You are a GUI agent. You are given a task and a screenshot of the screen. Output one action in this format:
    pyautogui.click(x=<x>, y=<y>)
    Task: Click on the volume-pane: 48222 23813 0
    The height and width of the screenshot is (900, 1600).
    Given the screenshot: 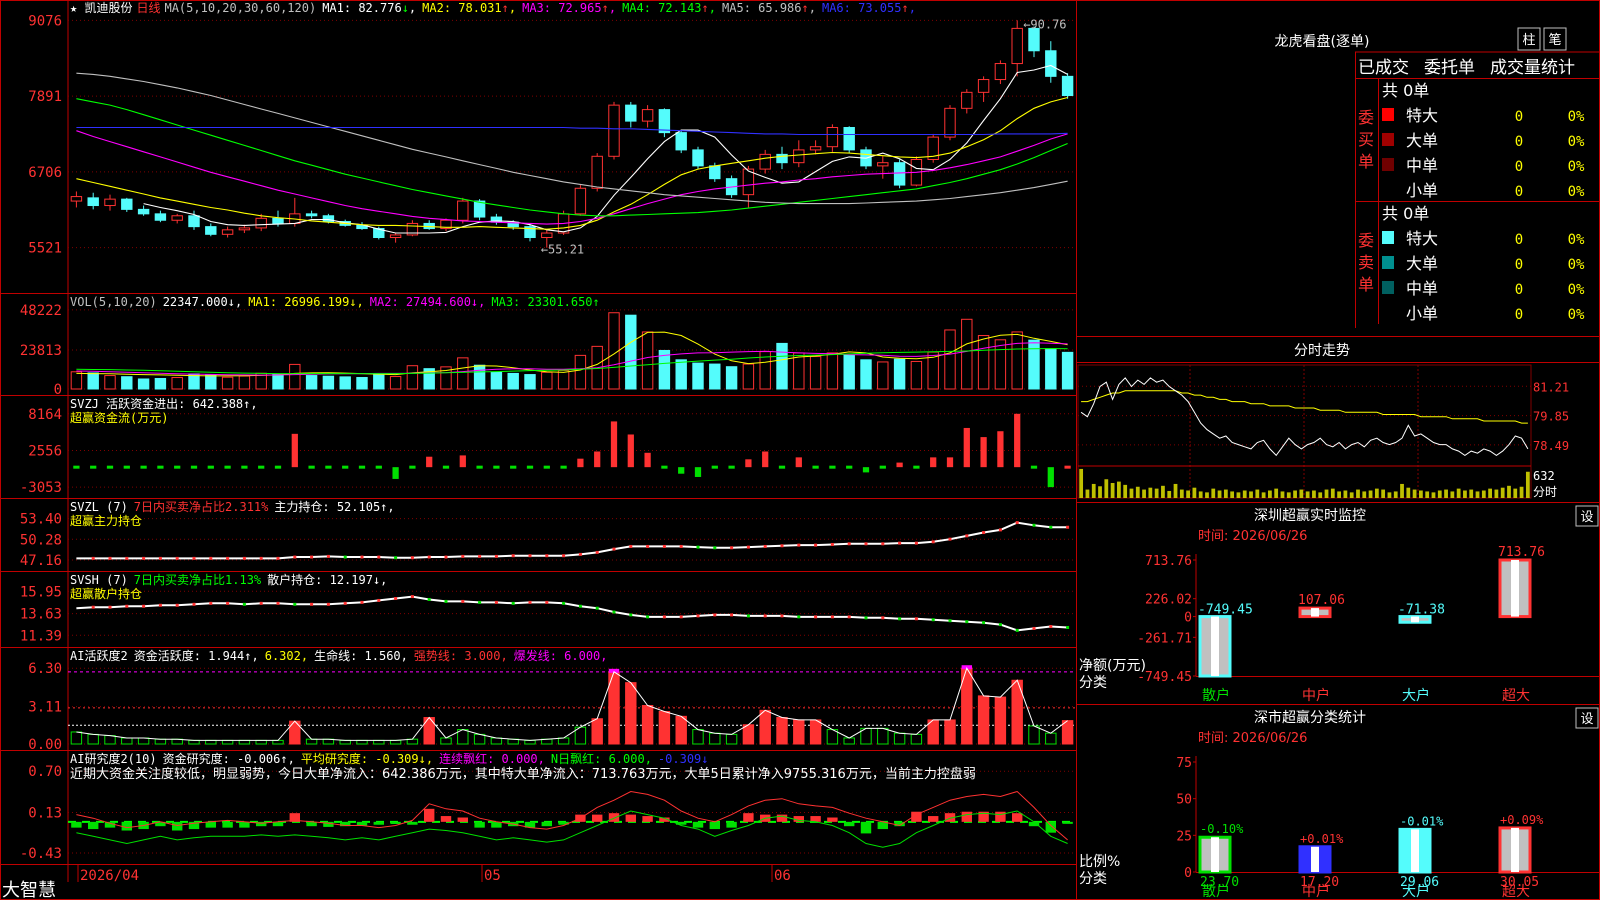 What is the action you would take?
    pyautogui.click(x=548, y=350)
    